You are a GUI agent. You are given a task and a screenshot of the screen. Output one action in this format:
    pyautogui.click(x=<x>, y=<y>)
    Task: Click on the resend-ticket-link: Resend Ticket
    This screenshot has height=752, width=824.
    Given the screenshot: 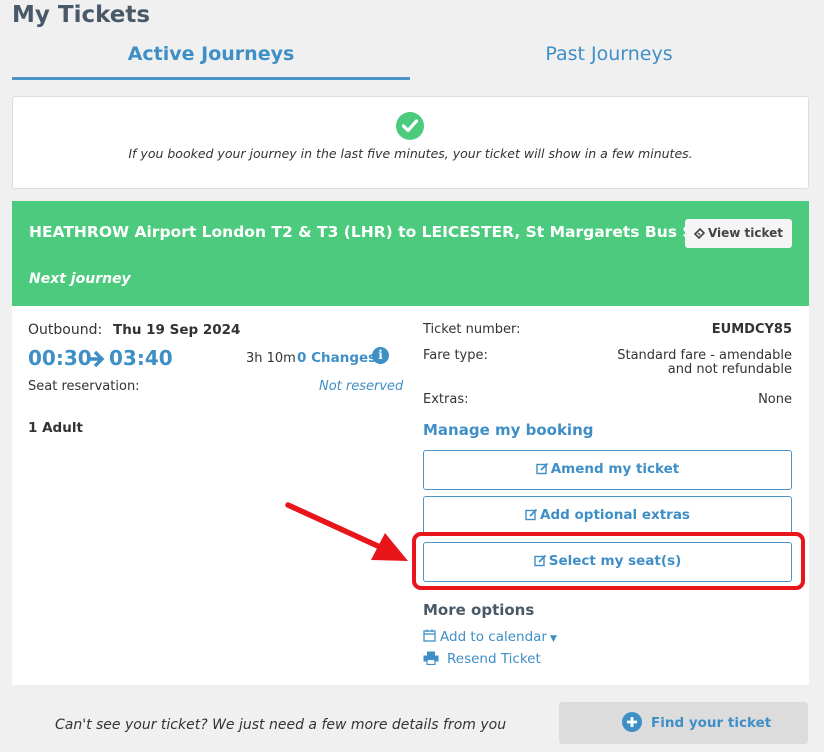 What is the action you would take?
    pyautogui.click(x=482, y=659)
    